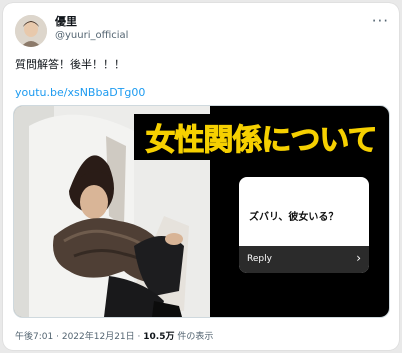 The image size is (402, 353). I want to click on views-count: 10.5万, so click(159, 337).